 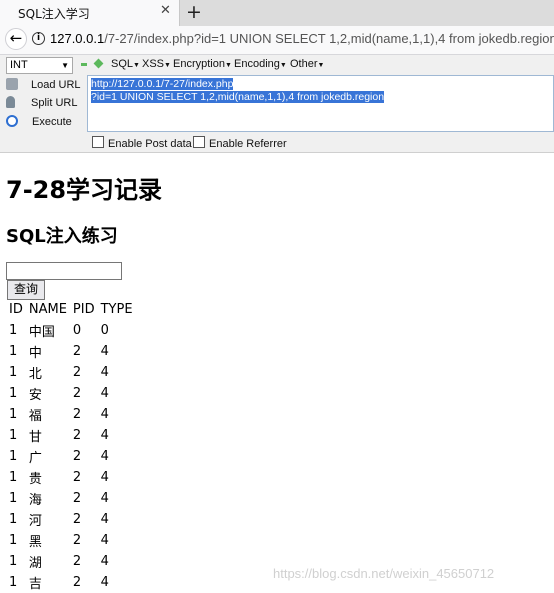 I want to click on url-host: 127.0.0.1, so click(x=77, y=38).